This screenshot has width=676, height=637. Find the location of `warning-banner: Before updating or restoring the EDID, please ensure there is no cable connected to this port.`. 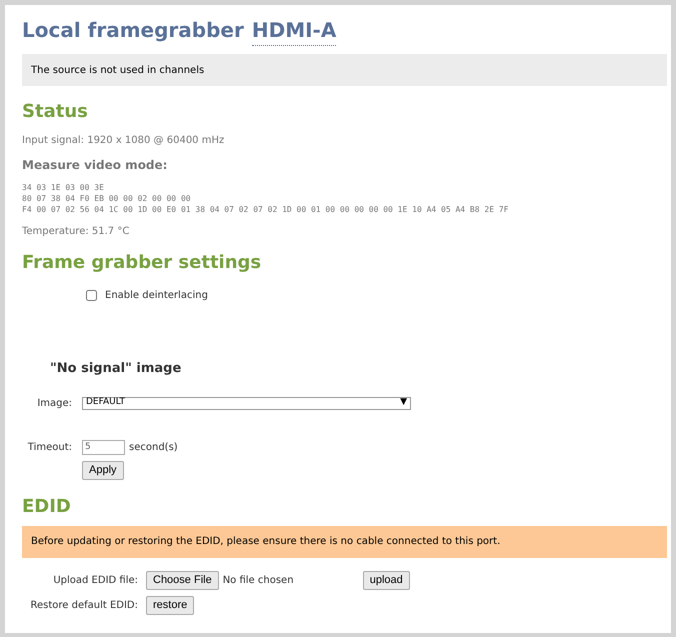

warning-banner: Before updating or restoring the EDID, please ensure there is no cable connected to this port. is located at coordinates (344, 542).